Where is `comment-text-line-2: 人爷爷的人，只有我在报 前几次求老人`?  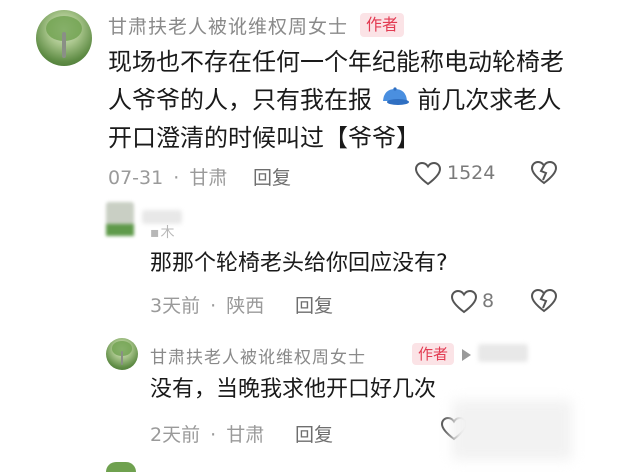 comment-text-line-2: 人爷爷的人，只有我在报 前几次求老人 is located at coordinates (334, 100).